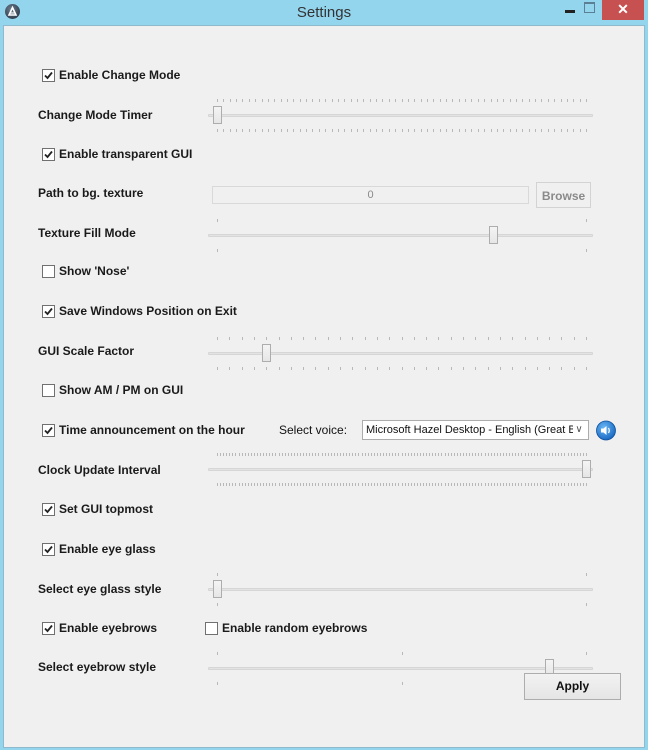 The height and width of the screenshot is (750, 648). What do you see at coordinates (370, 195) in the screenshot?
I see `bg-texture-path-input: 0` at bounding box center [370, 195].